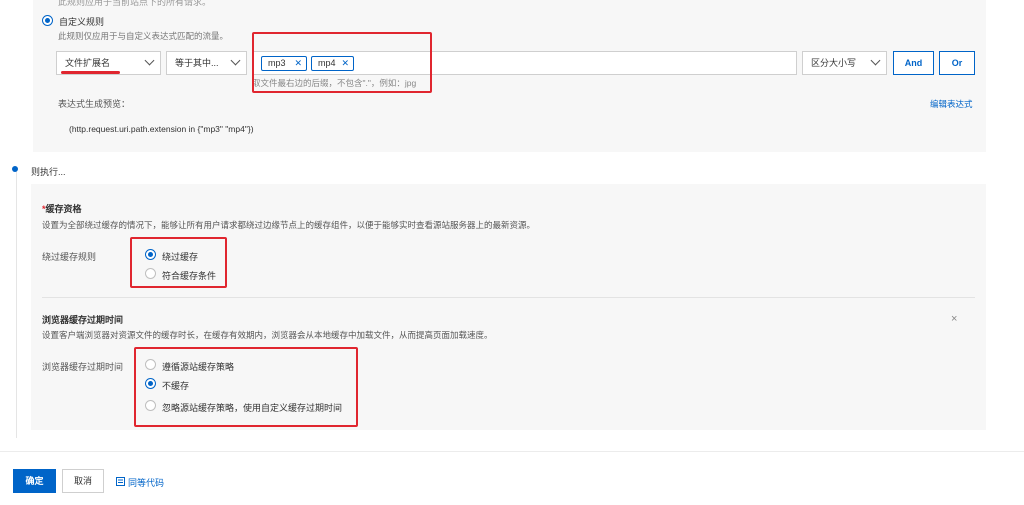  I want to click on annotation-box-values, so click(342, 62).